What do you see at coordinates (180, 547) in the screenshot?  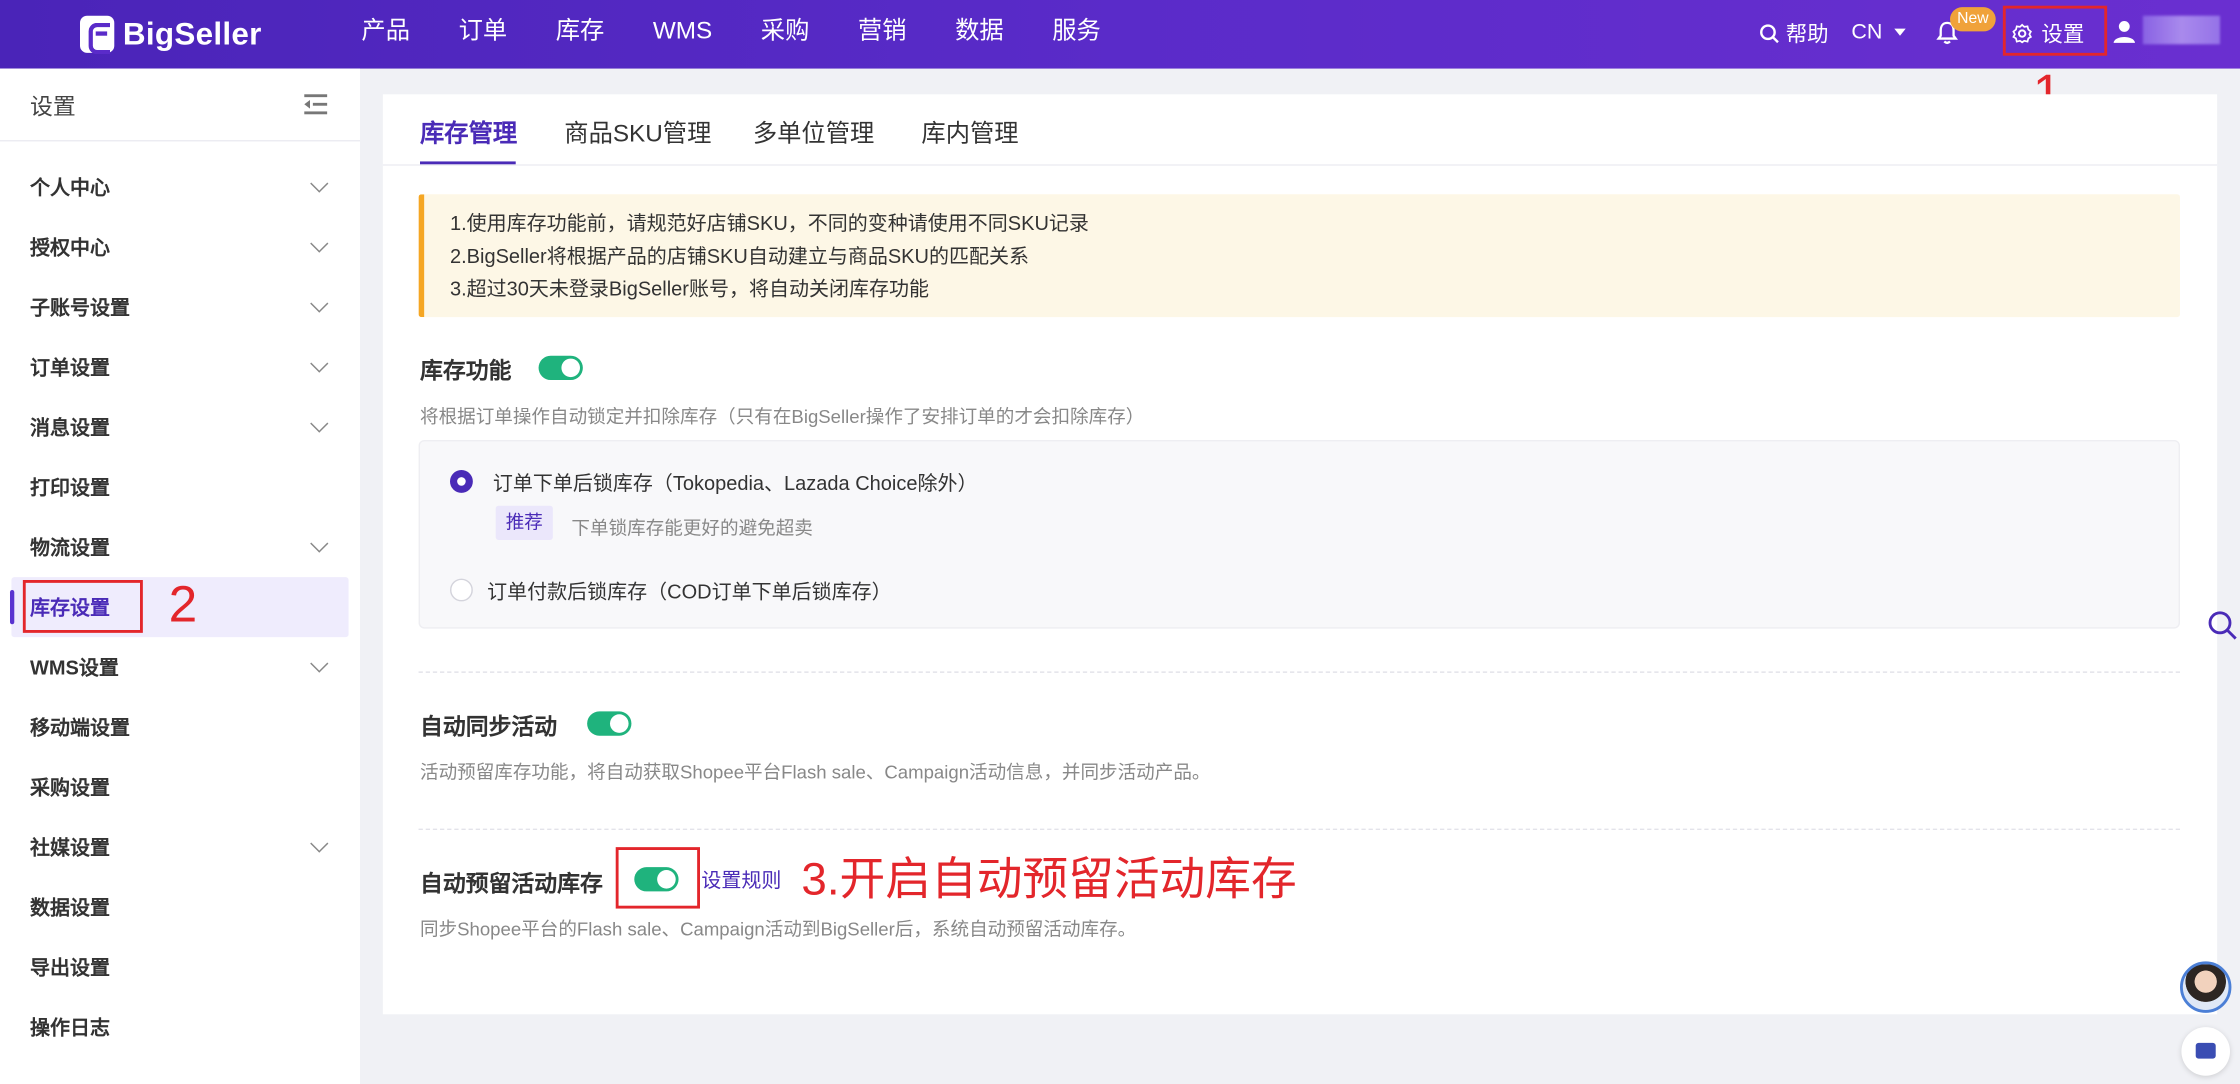 I see `sidebar-item-logistics-settings: 物流设置` at bounding box center [180, 547].